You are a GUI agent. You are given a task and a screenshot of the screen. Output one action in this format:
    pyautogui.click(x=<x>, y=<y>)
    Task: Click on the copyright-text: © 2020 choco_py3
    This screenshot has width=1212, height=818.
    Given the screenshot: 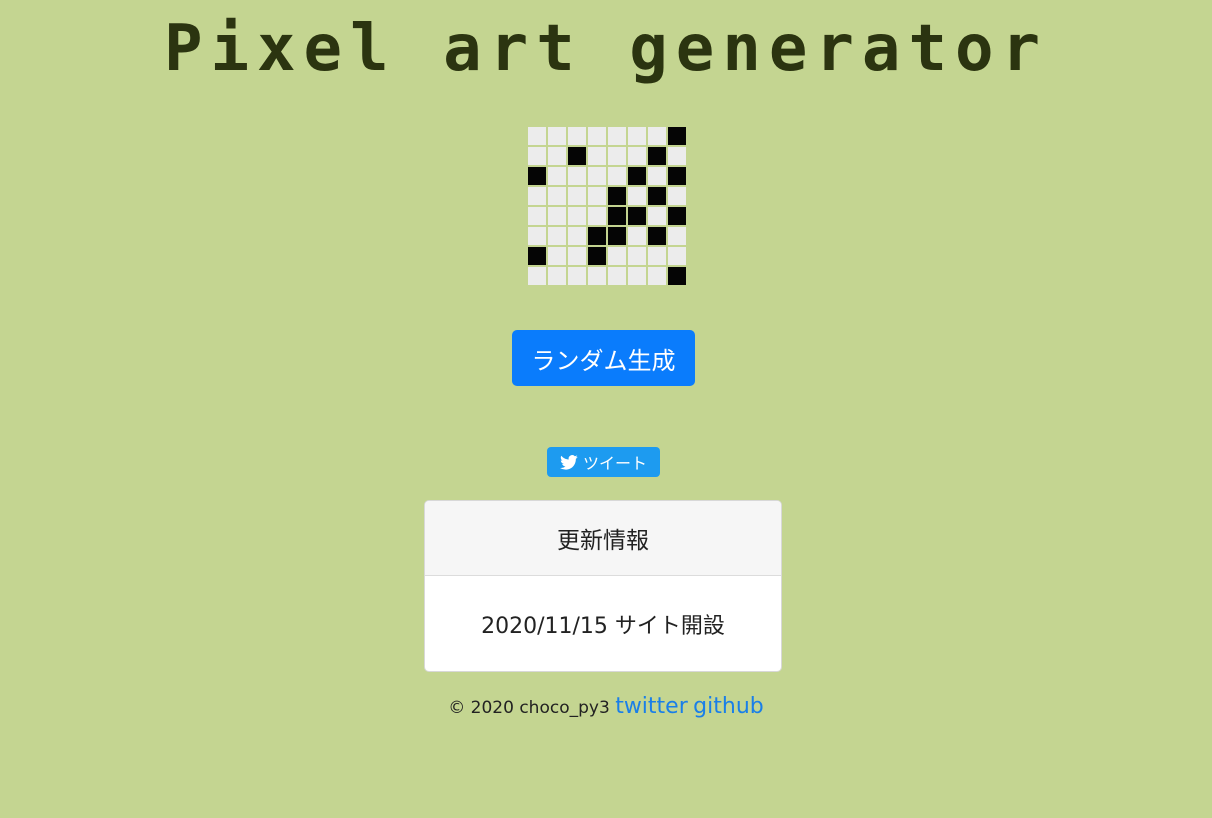 What is the action you would take?
    pyautogui.click(x=529, y=708)
    